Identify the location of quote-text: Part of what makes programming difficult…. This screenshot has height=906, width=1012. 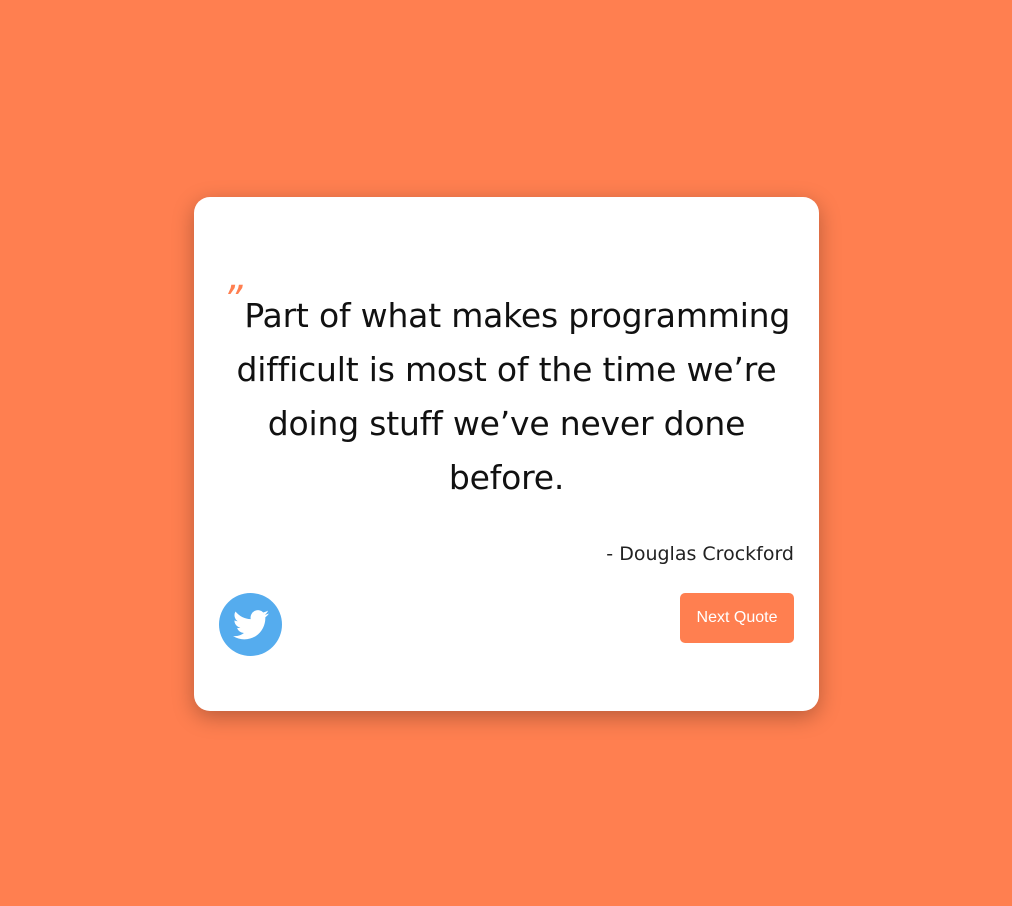
(513, 396).